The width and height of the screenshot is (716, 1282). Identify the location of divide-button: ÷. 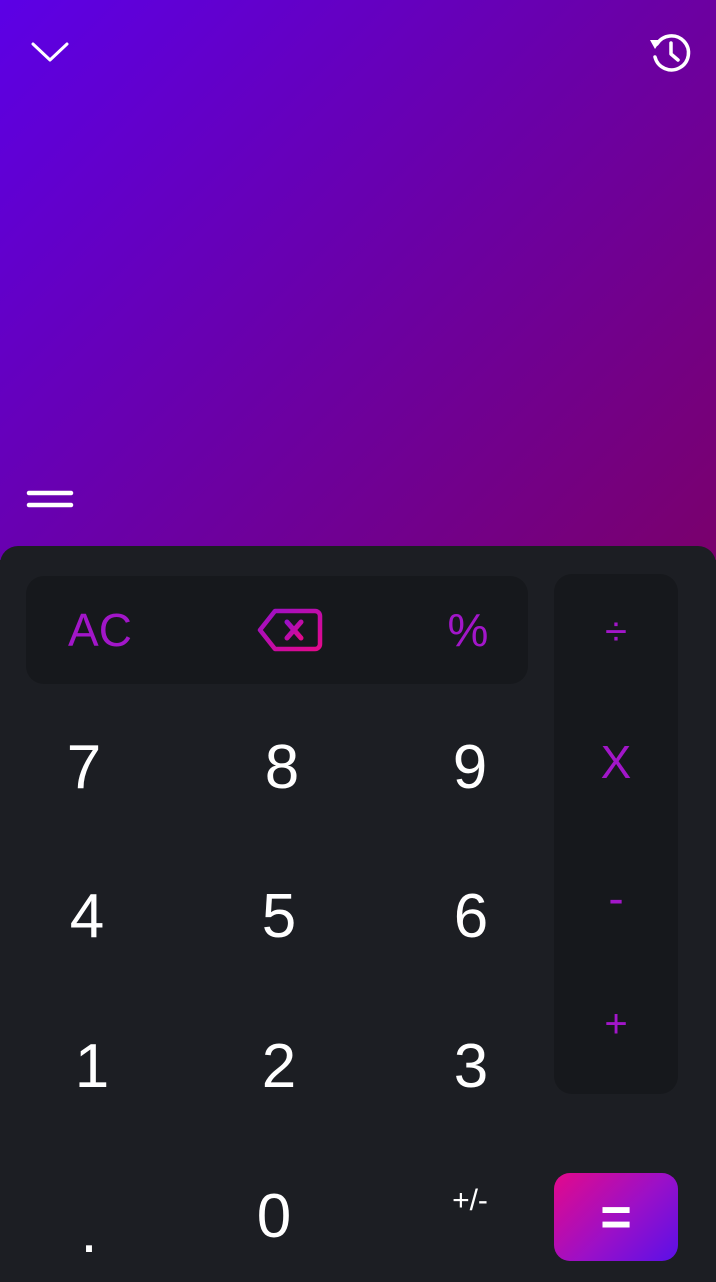
(616, 632).